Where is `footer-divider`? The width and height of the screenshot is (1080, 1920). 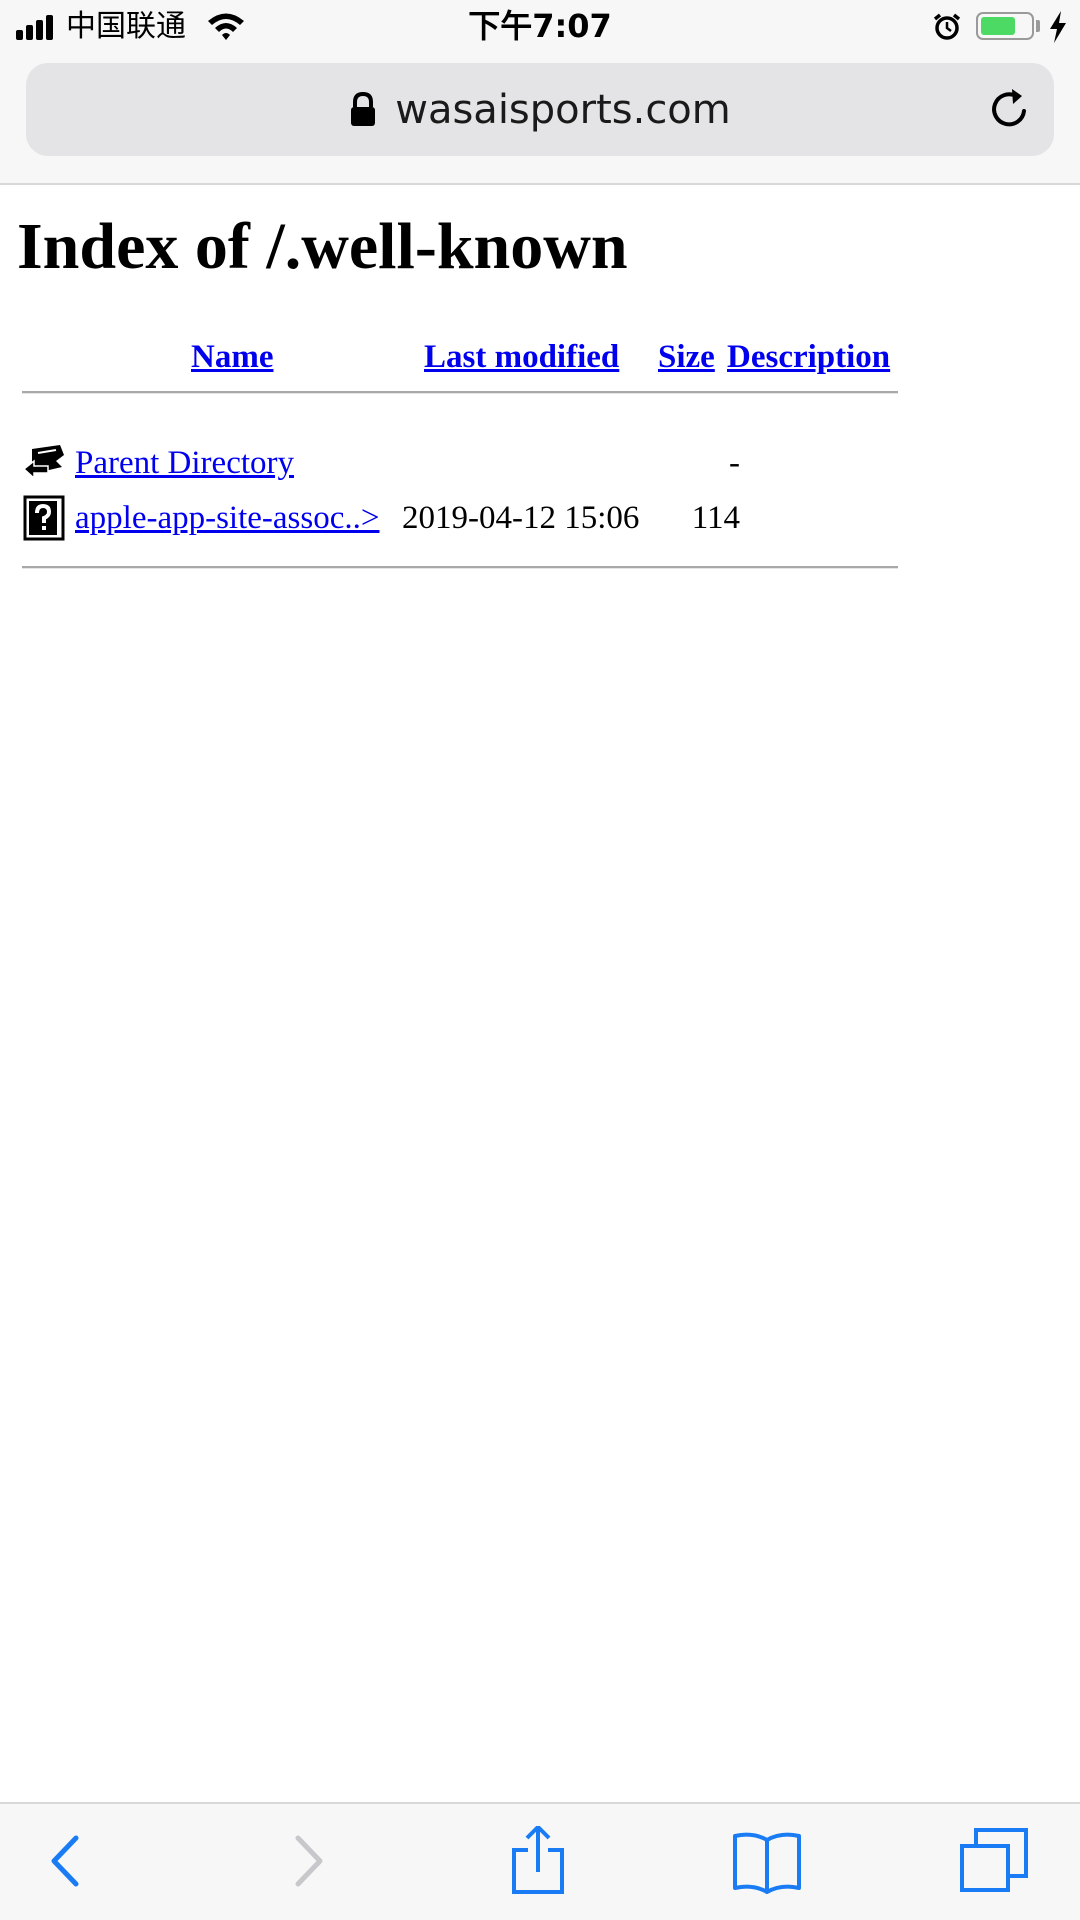
footer-divider is located at coordinates (460, 567).